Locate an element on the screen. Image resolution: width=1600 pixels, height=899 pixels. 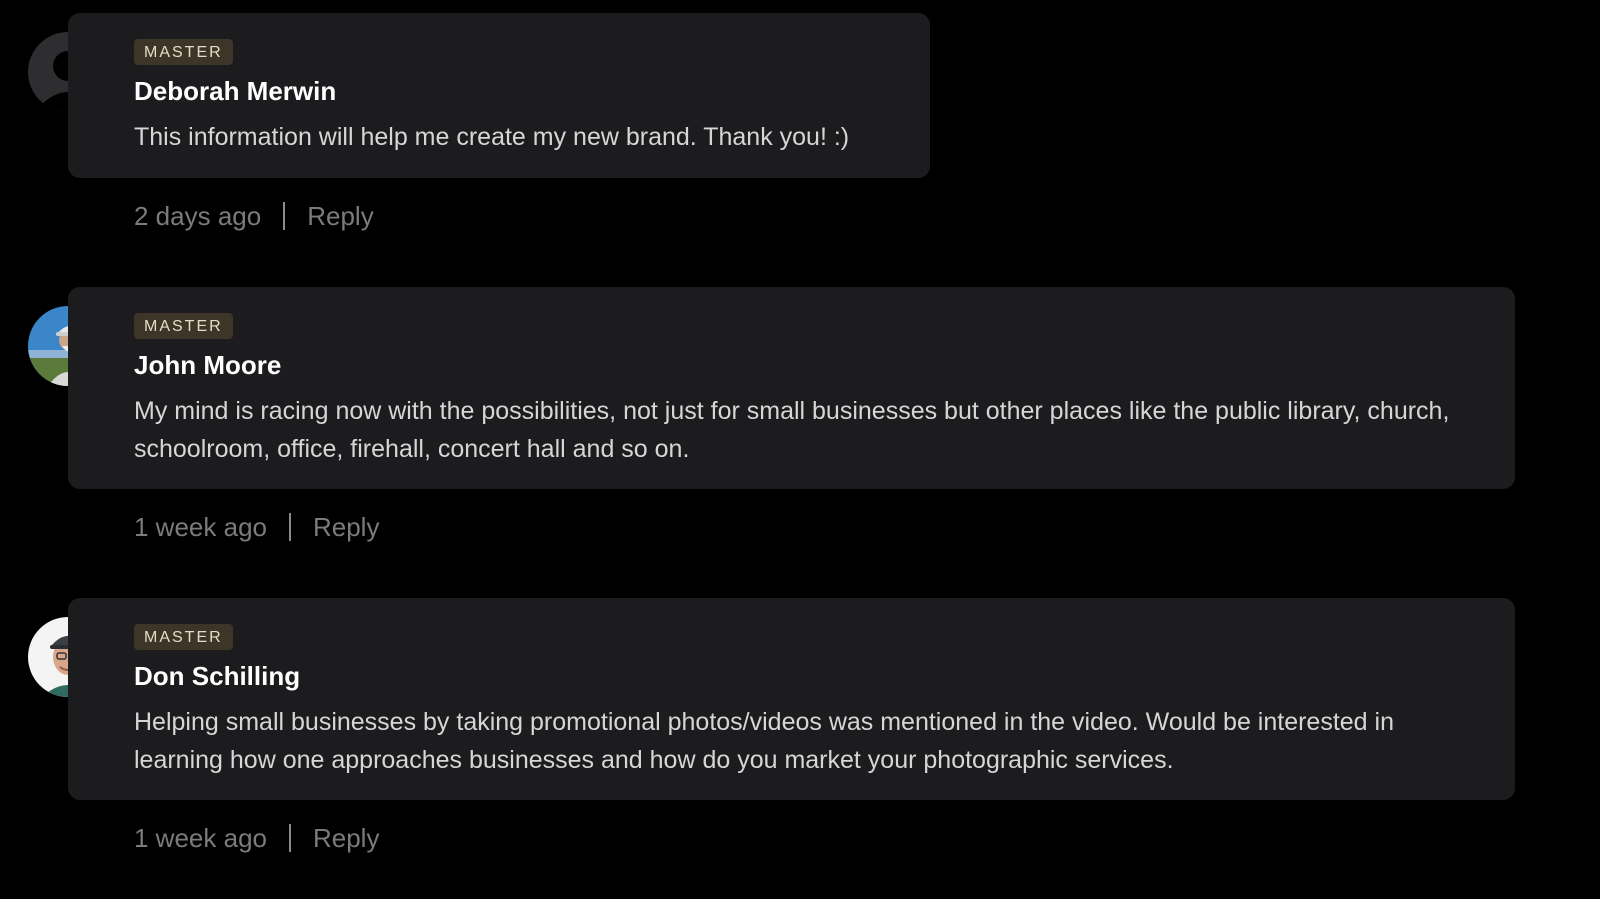
comment-author: Don Schilling is located at coordinates (804, 676).